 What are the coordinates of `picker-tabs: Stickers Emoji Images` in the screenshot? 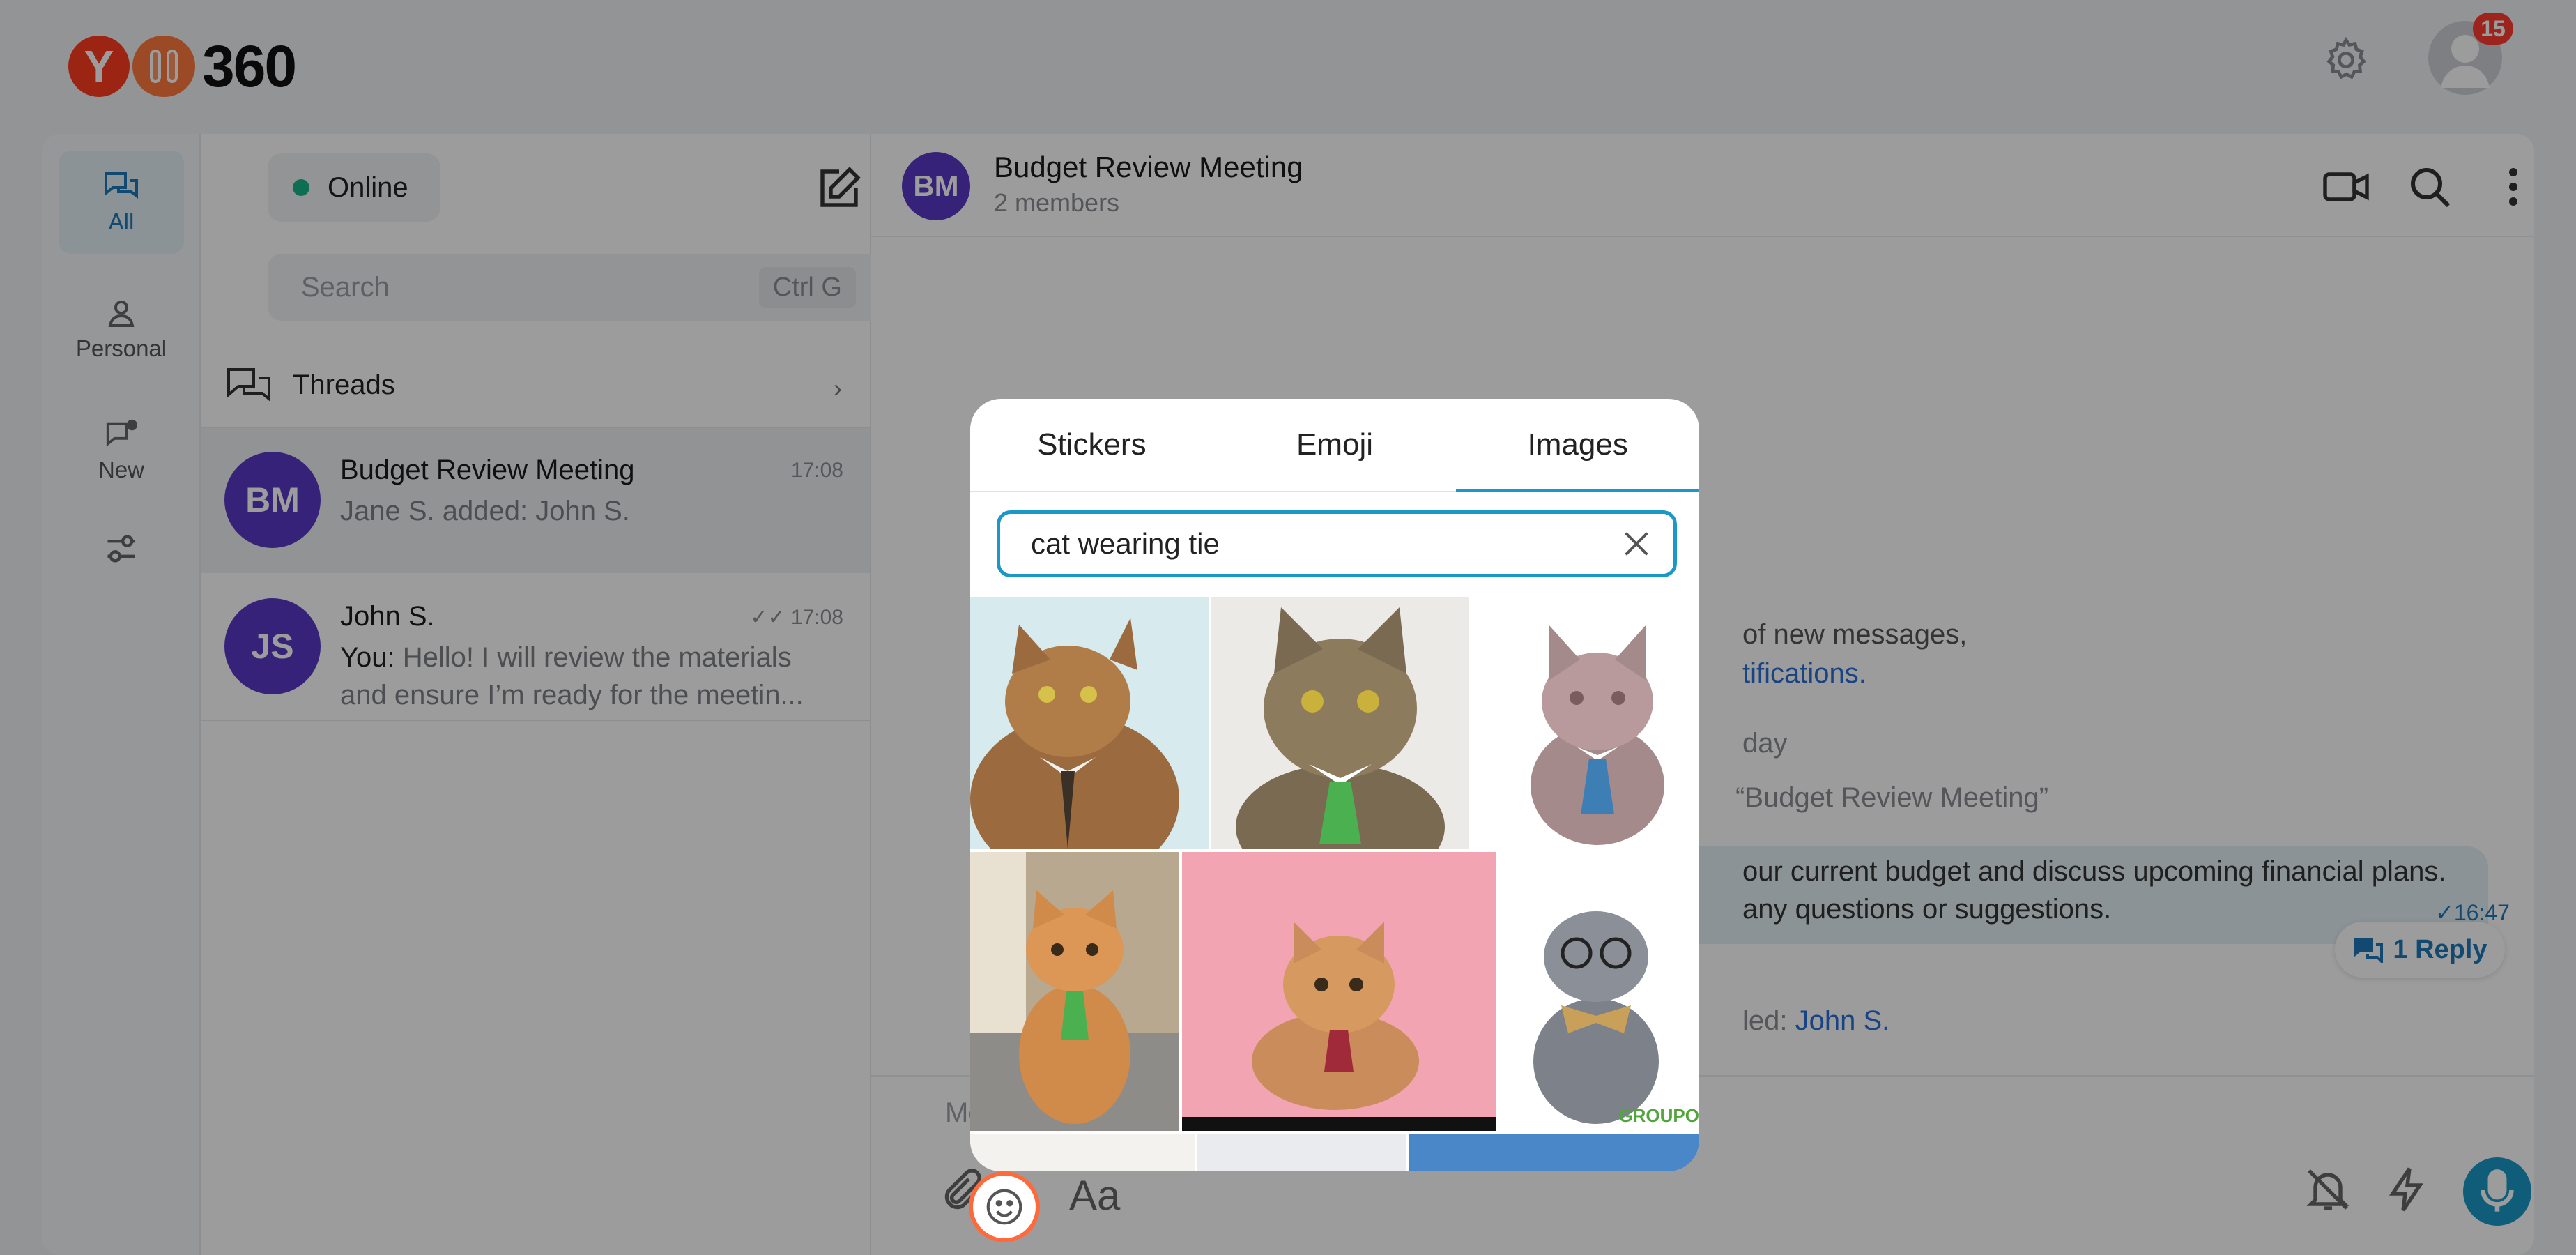 It's located at (1334, 445).